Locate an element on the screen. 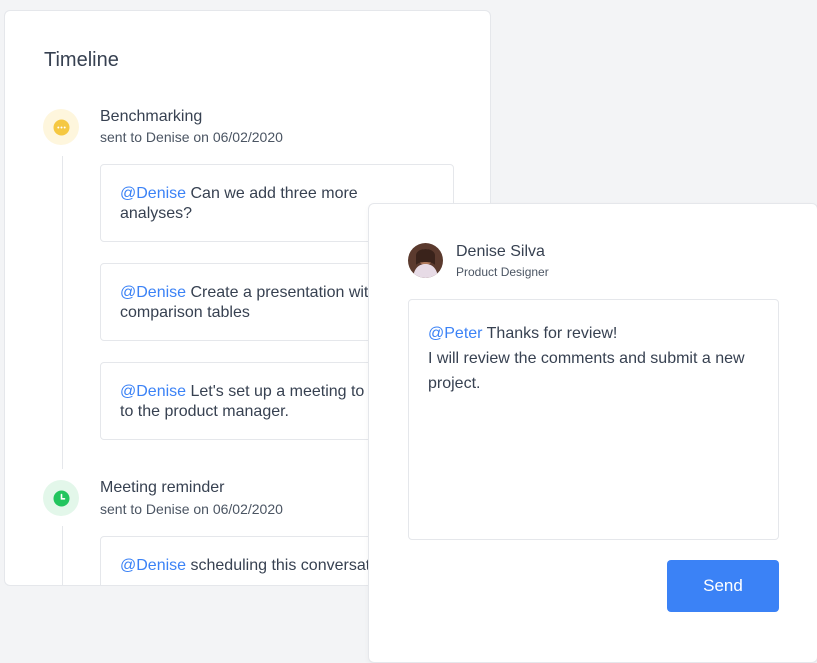 The height and width of the screenshot is (663, 817). user-name: Denise Silva is located at coordinates (500, 251).